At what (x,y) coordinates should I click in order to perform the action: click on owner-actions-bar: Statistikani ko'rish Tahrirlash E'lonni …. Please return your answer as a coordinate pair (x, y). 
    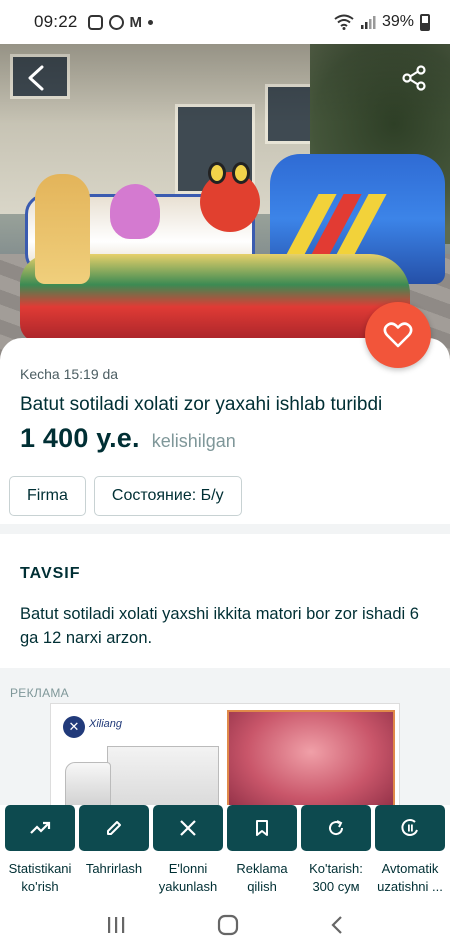
    Looking at the image, I should click on (225, 852).